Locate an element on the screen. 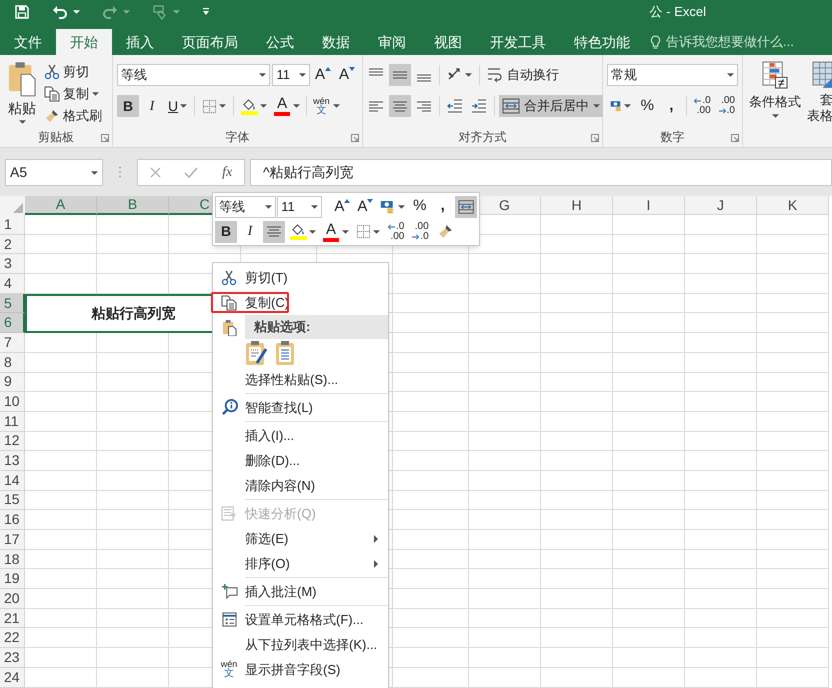  format-painter-button: 格式刷 is located at coordinates (73, 116).